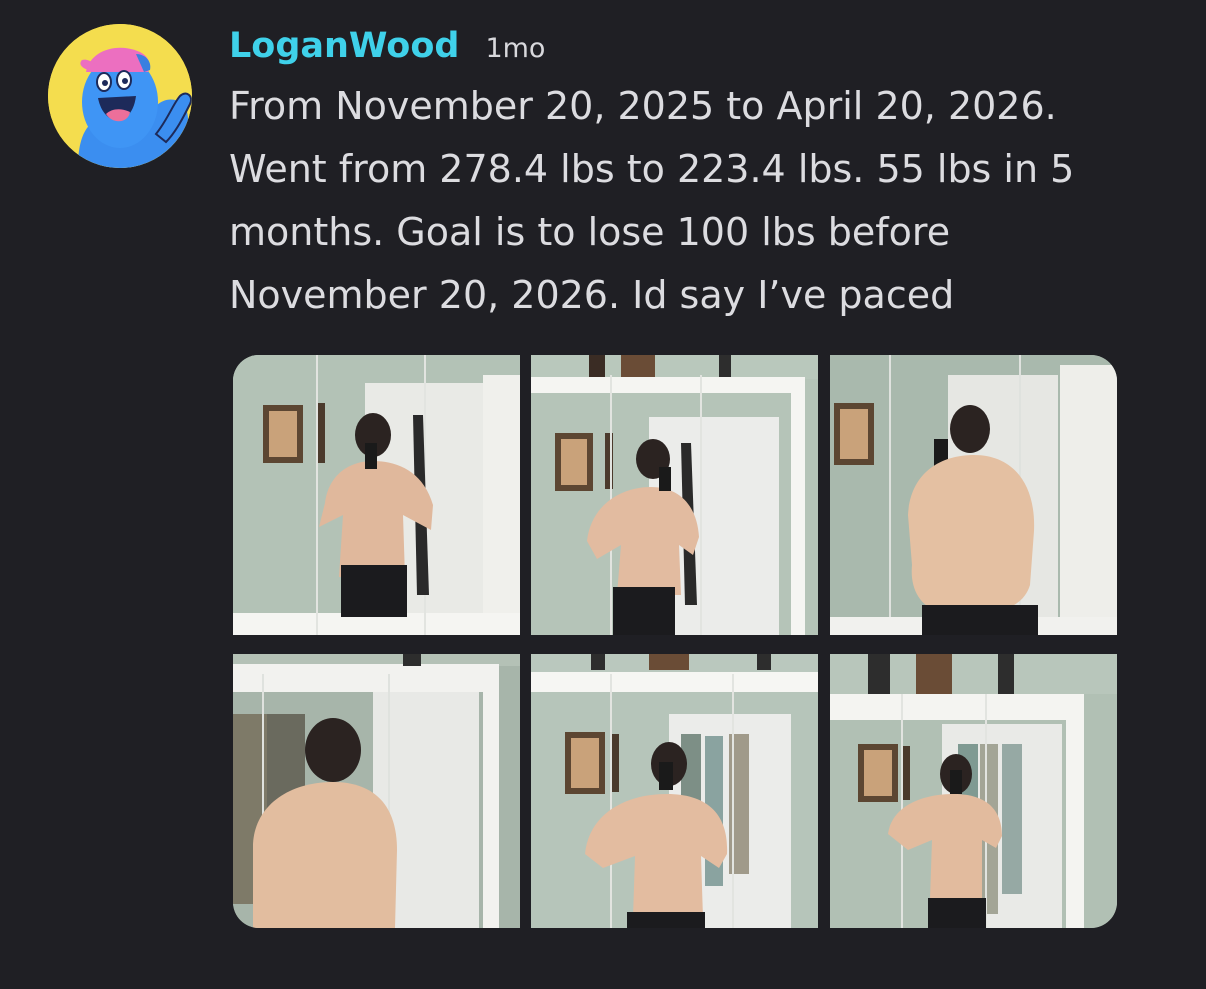  I want to click on username-link: LoganWood, so click(344, 46).